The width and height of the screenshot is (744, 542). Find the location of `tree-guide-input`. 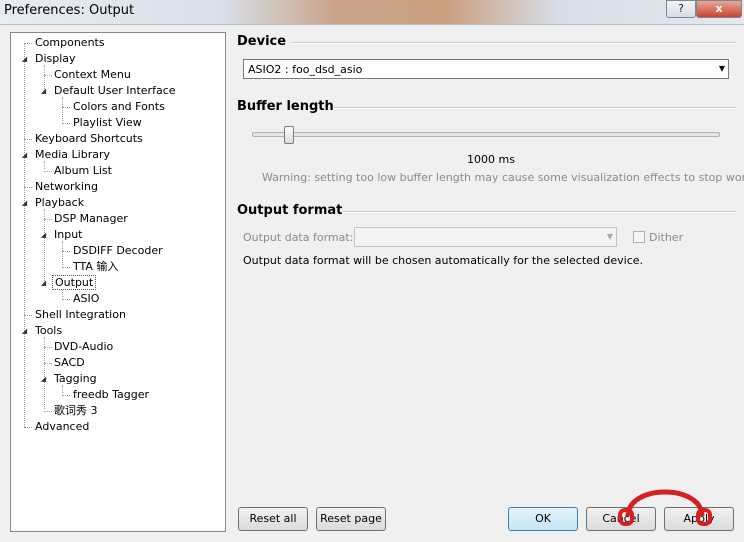

tree-guide-input is located at coordinates (62, 253).